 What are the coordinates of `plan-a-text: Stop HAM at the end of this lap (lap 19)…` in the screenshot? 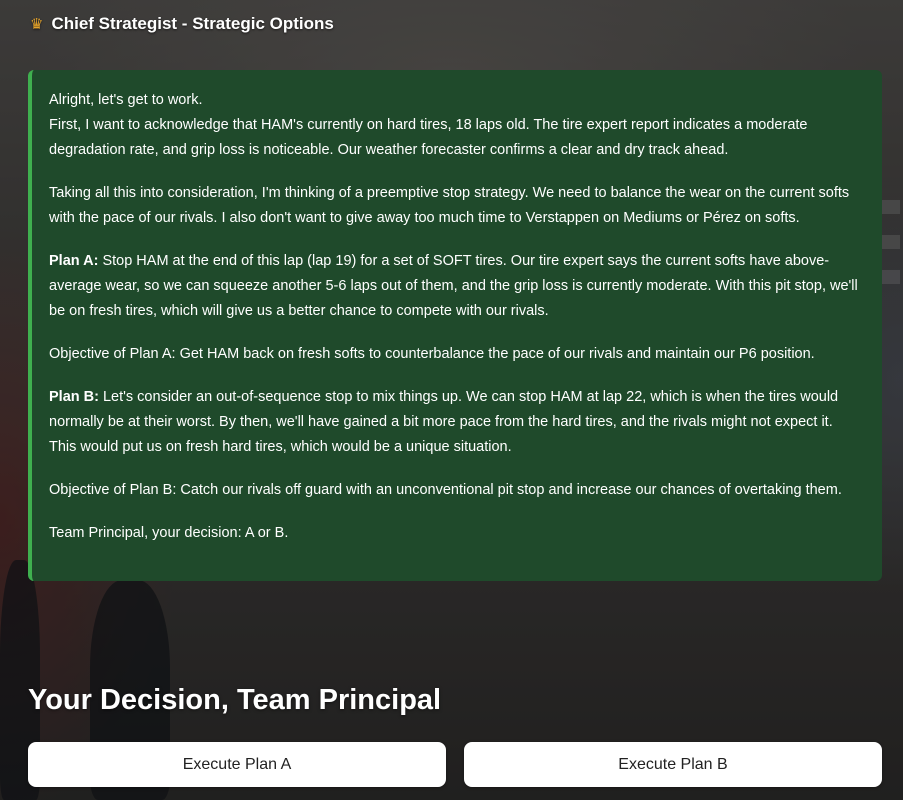 It's located at (453, 286).